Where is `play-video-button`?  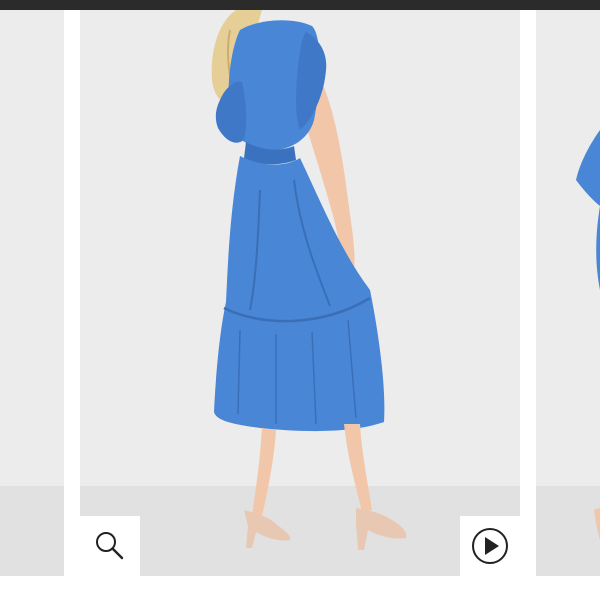
play-video-button is located at coordinates (490, 546).